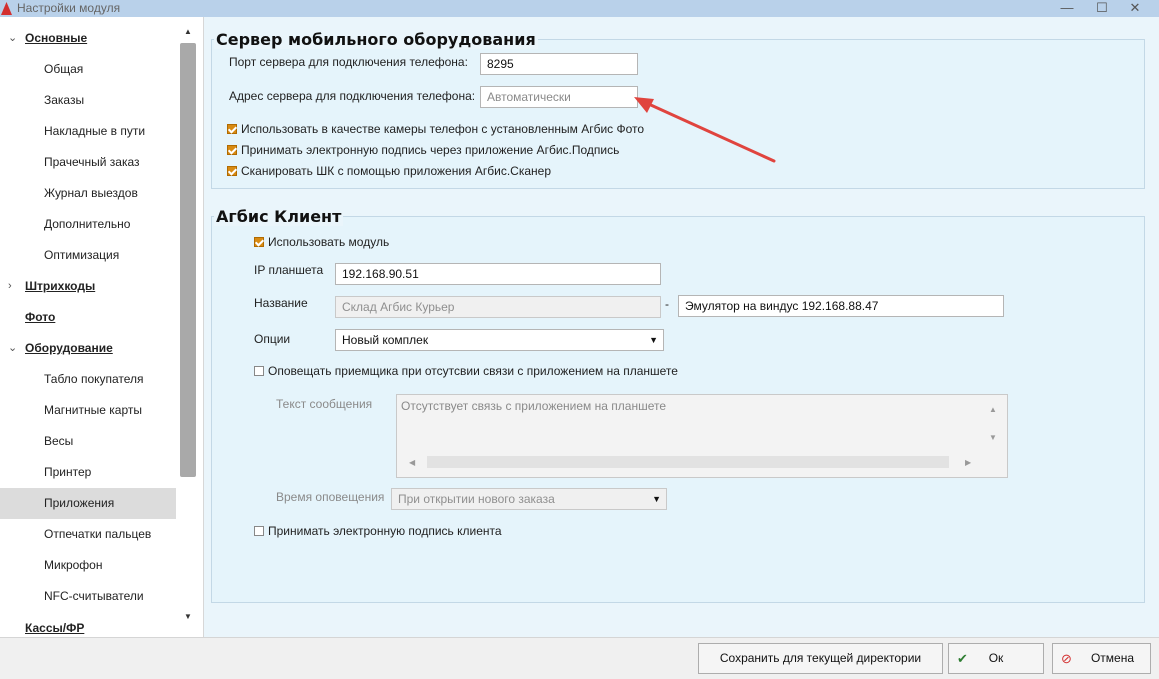 The height and width of the screenshot is (679, 1159). What do you see at coordinates (996, 658) in the screenshot?
I see `ok-button: ✔ Ок` at bounding box center [996, 658].